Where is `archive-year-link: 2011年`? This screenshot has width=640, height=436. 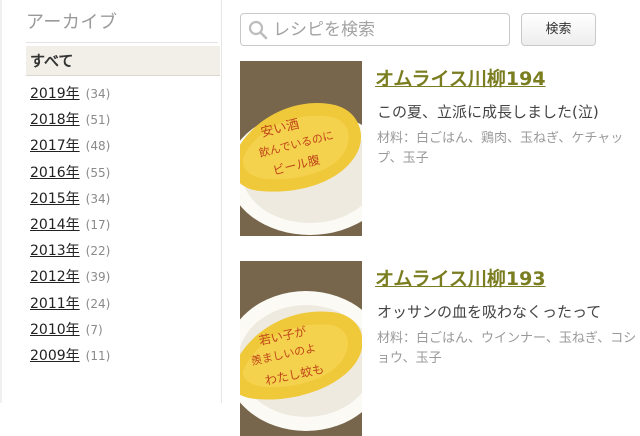
archive-year-link: 2011年 is located at coordinates (55, 304).